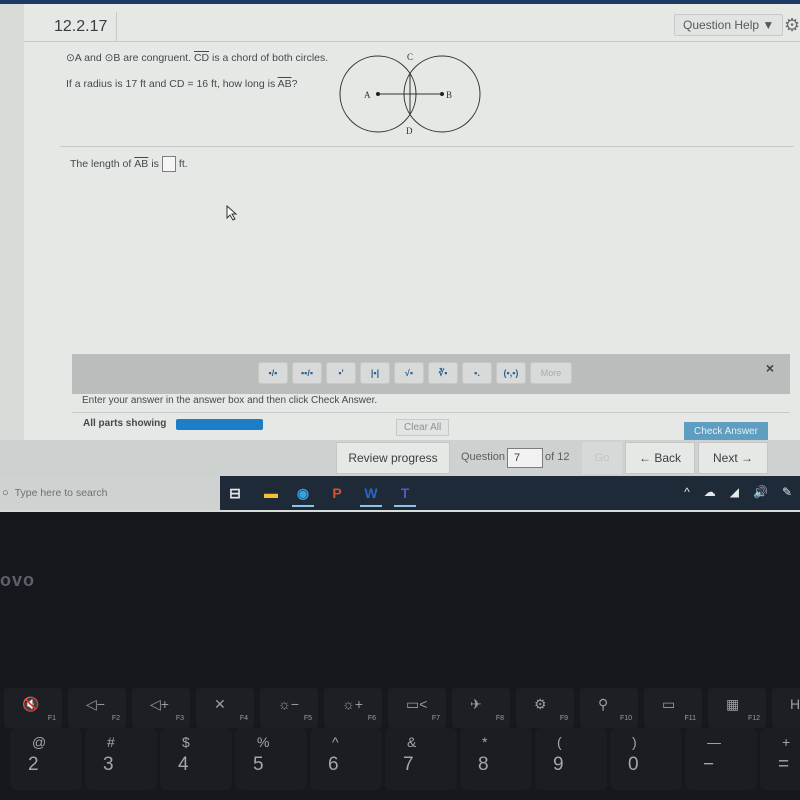 This screenshot has width=800, height=800. I want to click on key-f5: ☼− F5, so click(289, 708).